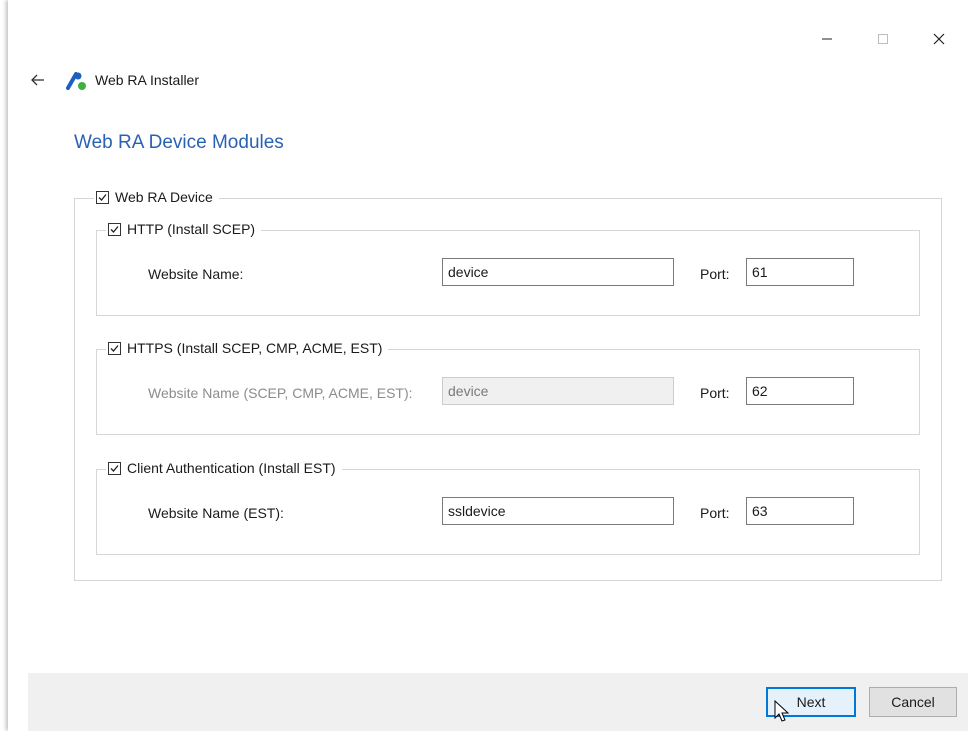  What do you see at coordinates (191, 229) in the screenshot?
I see `http-label: HTTP (Install SCEP)` at bounding box center [191, 229].